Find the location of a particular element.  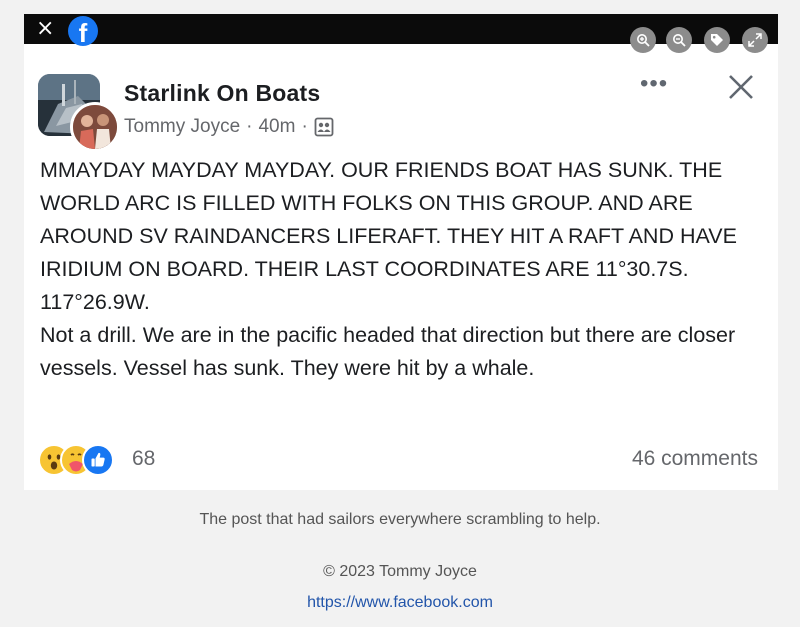

facebook-logo-icon: f is located at coordinates (83, 32).